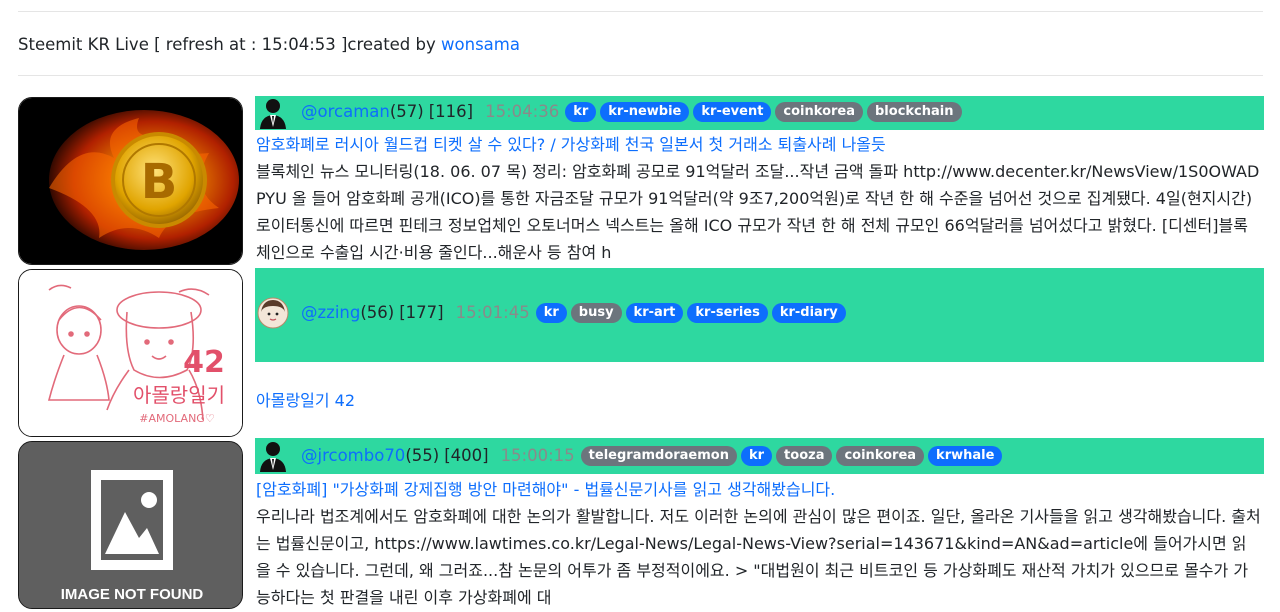 This screenshot has width=1280, height=612. I want to click on image-not-found-icon: IMAGE NOT FOUND, so click(130, 525).